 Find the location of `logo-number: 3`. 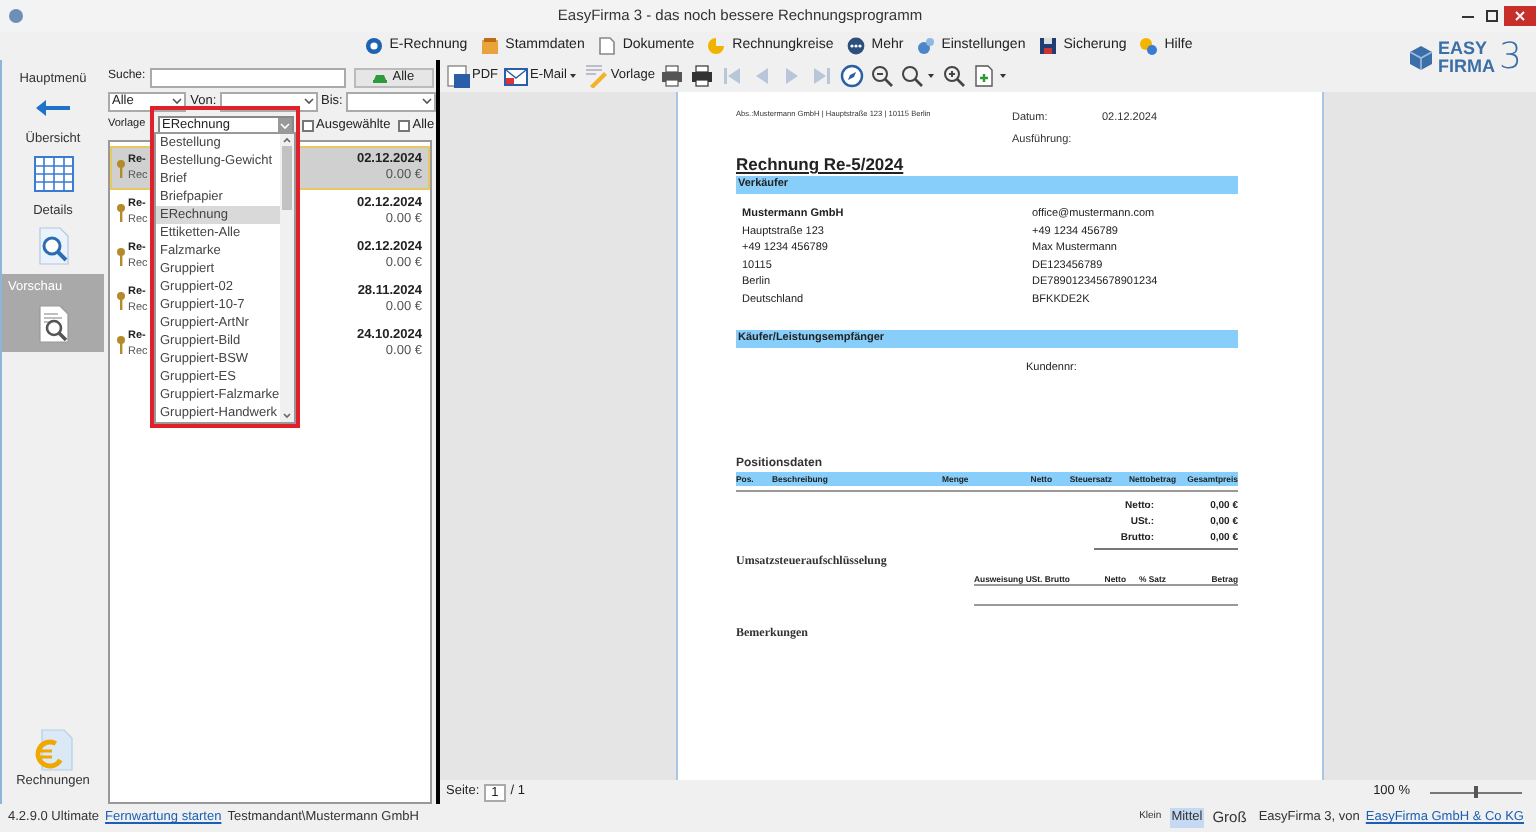

logo-number: 3 is located at coordinates (1510, 58).